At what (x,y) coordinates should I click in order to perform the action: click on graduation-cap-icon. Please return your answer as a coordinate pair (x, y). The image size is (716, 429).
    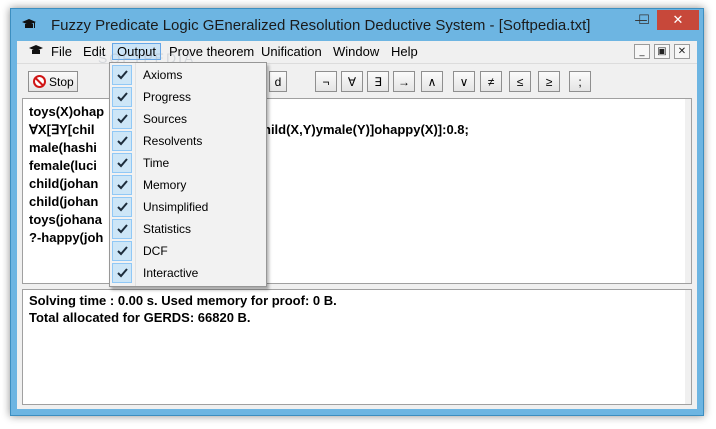
    Looking at the image, I should click on (29, 23).